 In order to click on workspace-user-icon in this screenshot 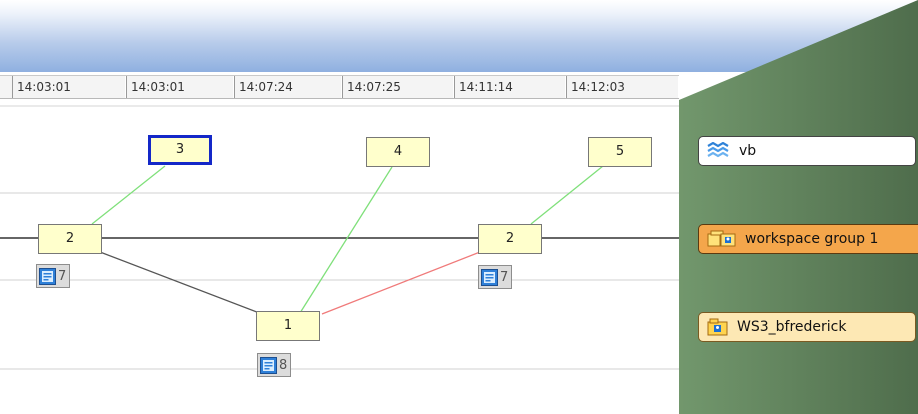, I will do `click(717, 327)`.